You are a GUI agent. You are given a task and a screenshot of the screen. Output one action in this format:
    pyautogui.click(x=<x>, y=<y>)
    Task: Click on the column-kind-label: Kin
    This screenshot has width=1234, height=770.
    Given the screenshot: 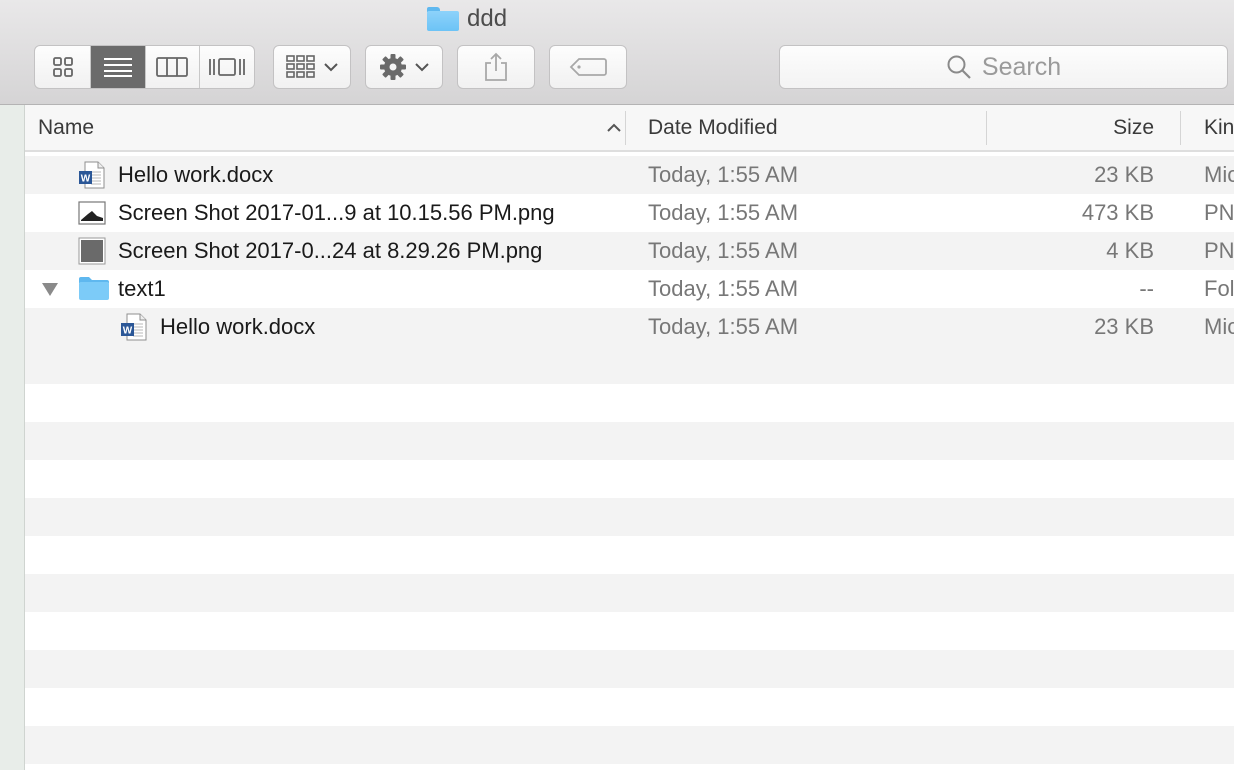 What is the action you would take?
    pyautogui.click(x=1219, y=127)
    